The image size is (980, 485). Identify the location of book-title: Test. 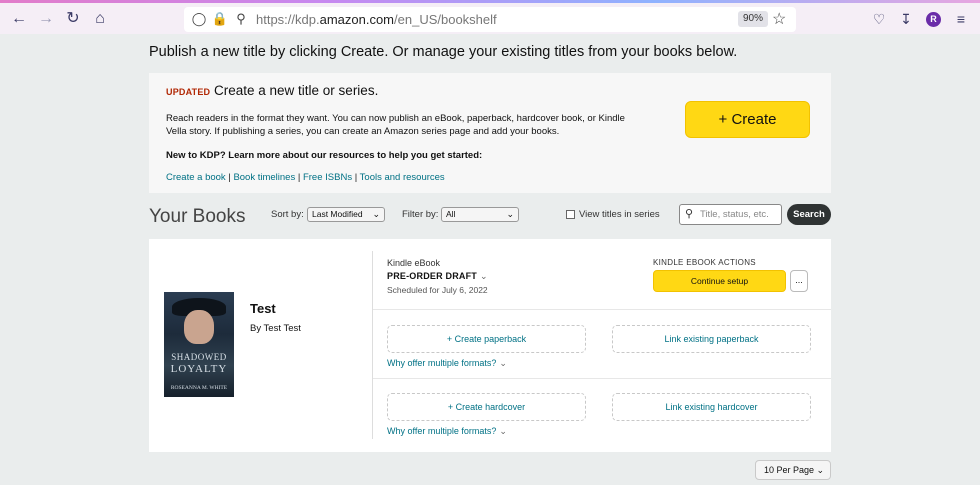
(263, 308).